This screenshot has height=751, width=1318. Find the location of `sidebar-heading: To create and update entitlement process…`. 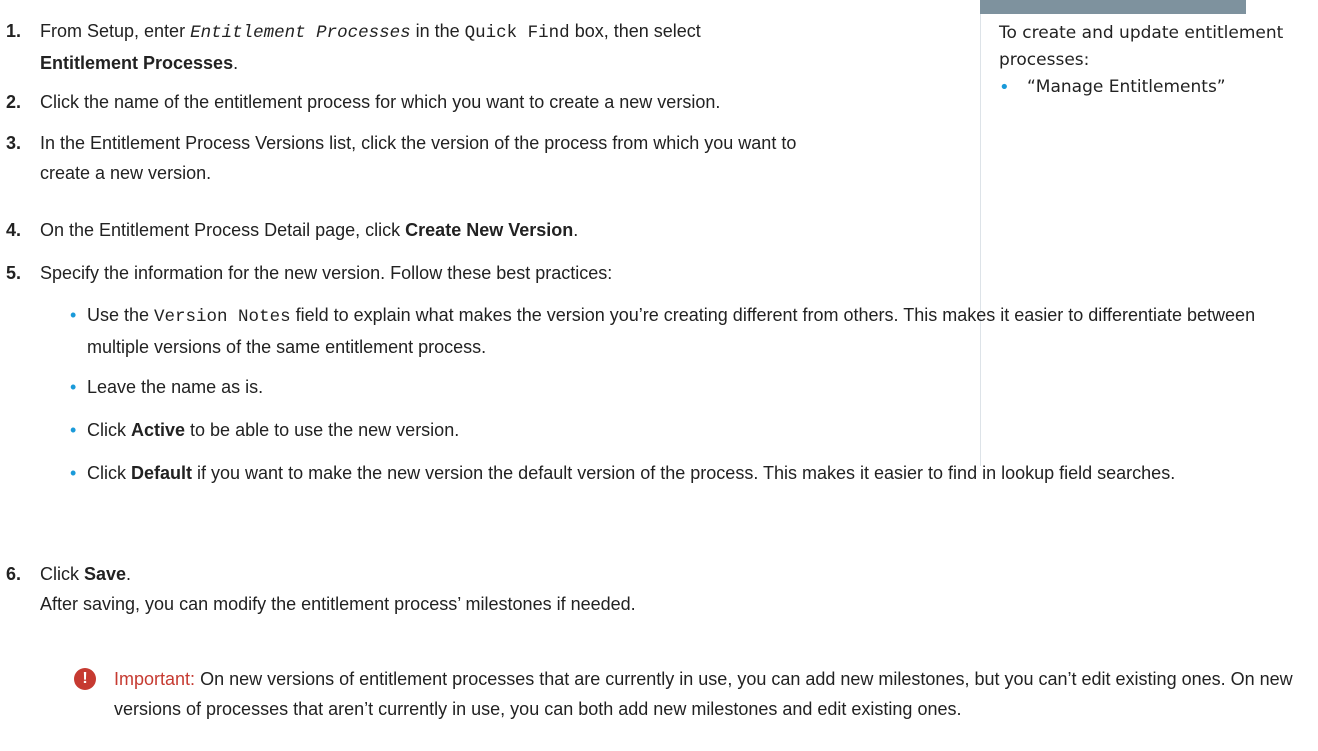

sidebar-heading: To create and update entitlement process… is located at coordinates (1141, 46).